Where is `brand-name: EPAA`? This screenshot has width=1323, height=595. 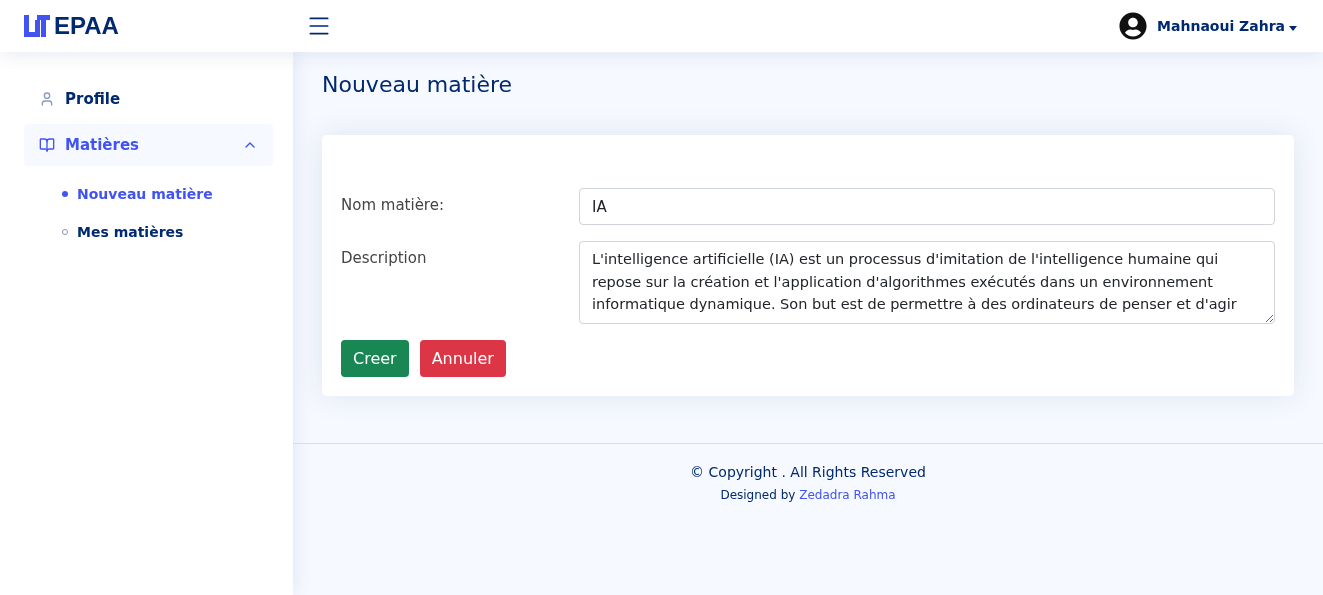
brand-name: EPAA is located at coordinates (86, 26).